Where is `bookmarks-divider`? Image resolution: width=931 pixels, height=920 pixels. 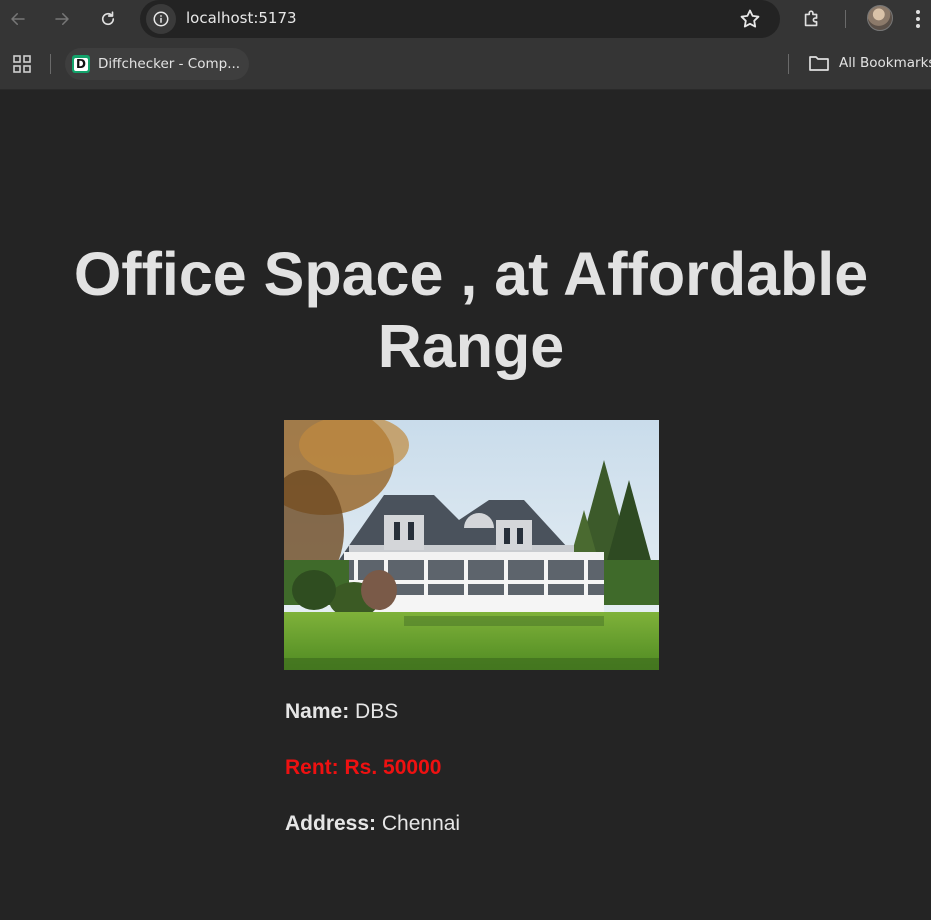
bookmarks-divider is located at coordinates (50, 64).